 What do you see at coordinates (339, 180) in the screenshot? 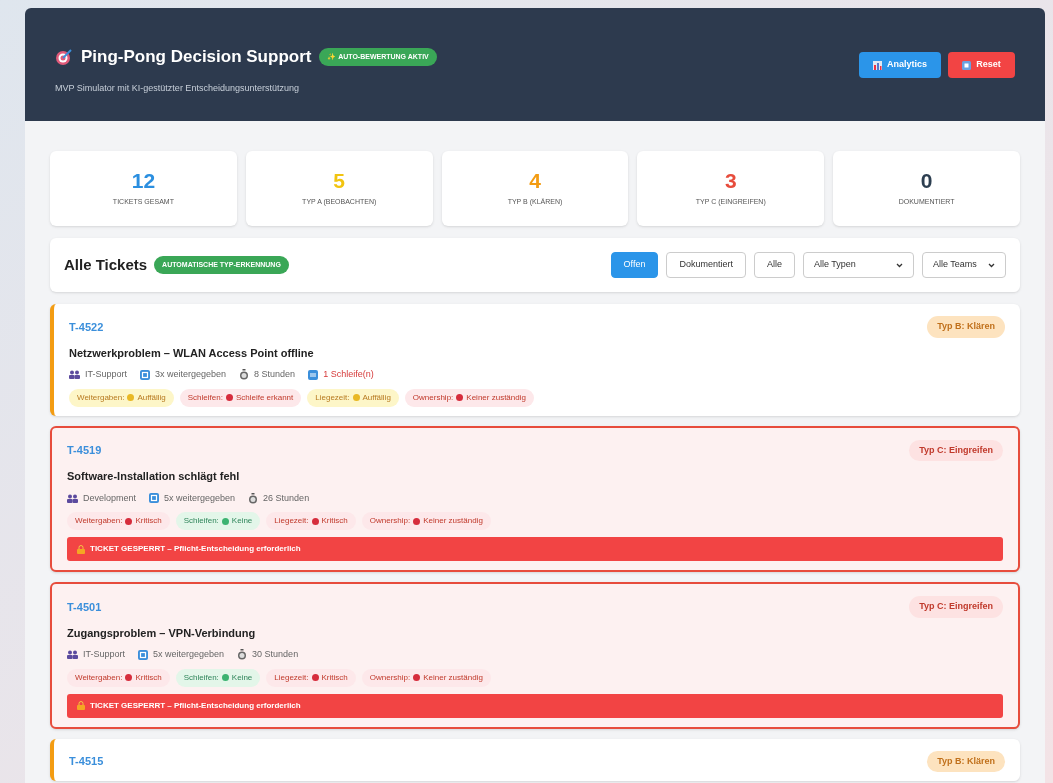
I see `stat-value: 5` at bounding box center [339, 180].